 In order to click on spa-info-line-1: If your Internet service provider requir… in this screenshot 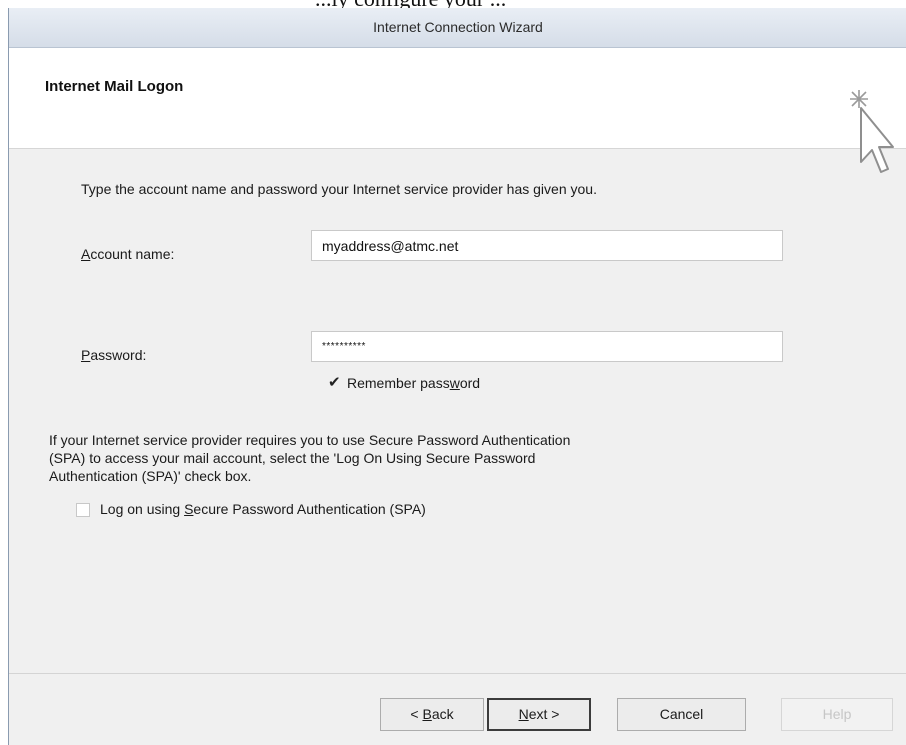, I will do `click(310, 440)`.